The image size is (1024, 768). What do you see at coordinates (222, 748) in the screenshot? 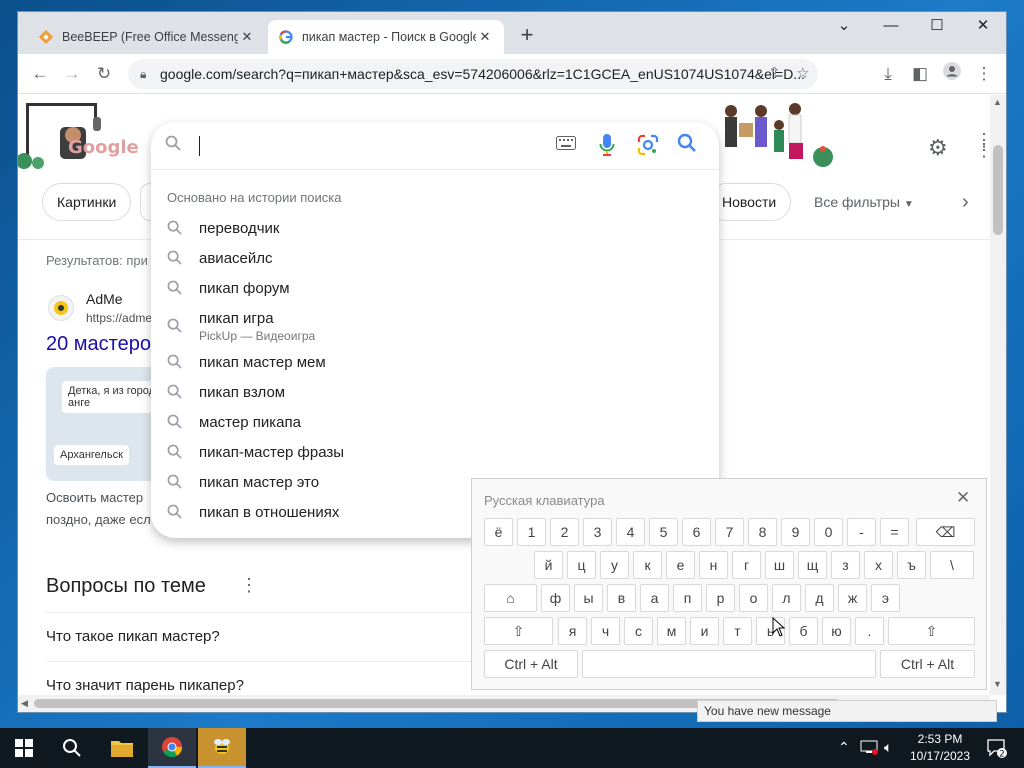
I see `beebeep-taskbar-icon` at bounding box center [222, 748].